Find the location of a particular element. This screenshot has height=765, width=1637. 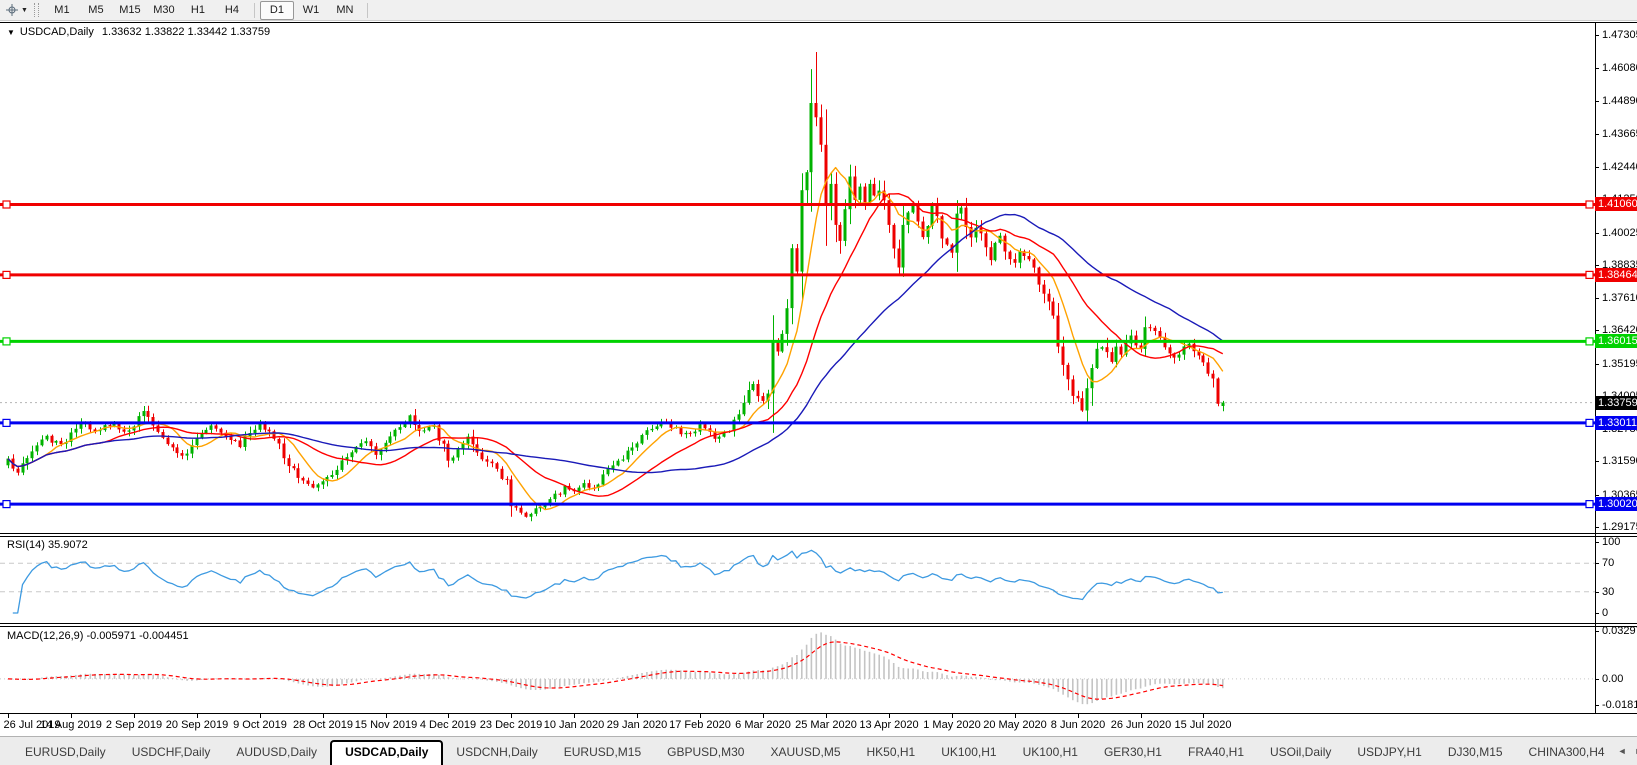

tf-button-m5: M5 is located at coordinates (96, 10).